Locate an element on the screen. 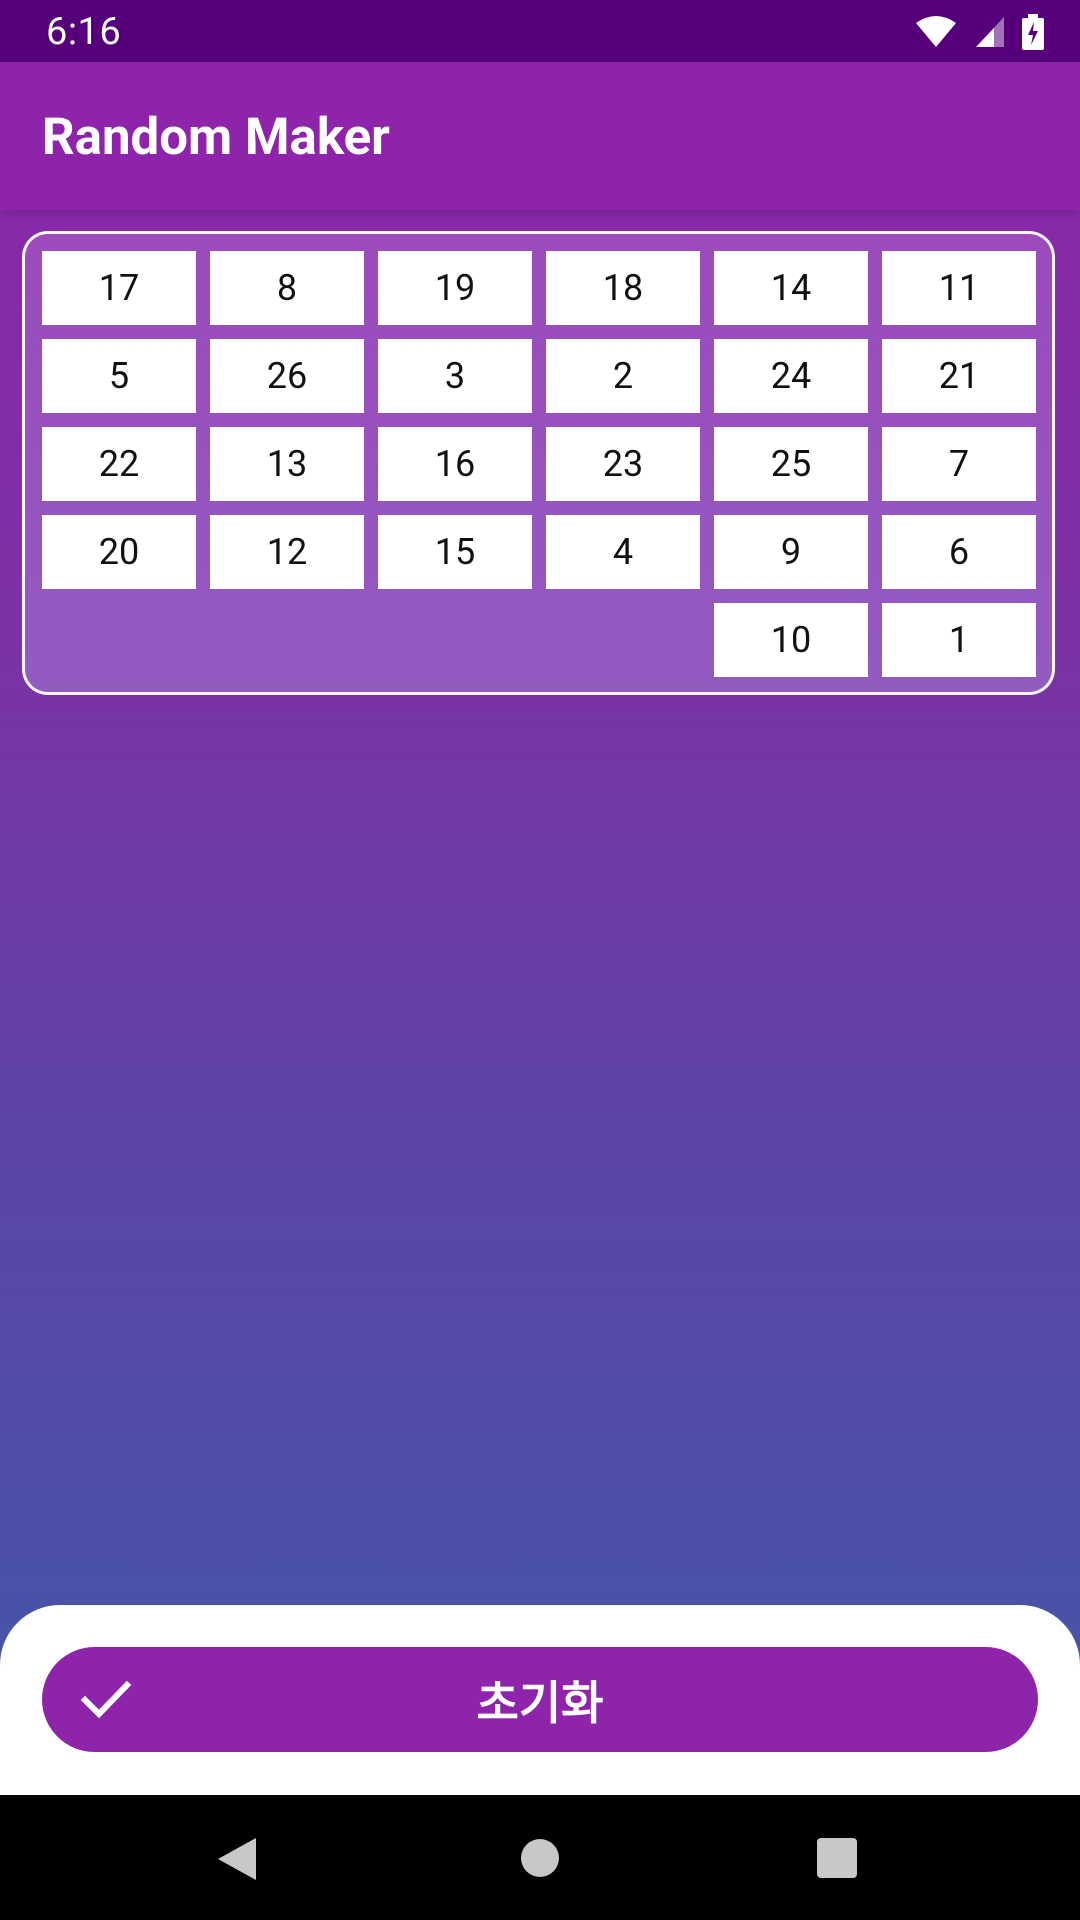  bottom-sheet: 초기화 is located at coordinates (540, 1700).